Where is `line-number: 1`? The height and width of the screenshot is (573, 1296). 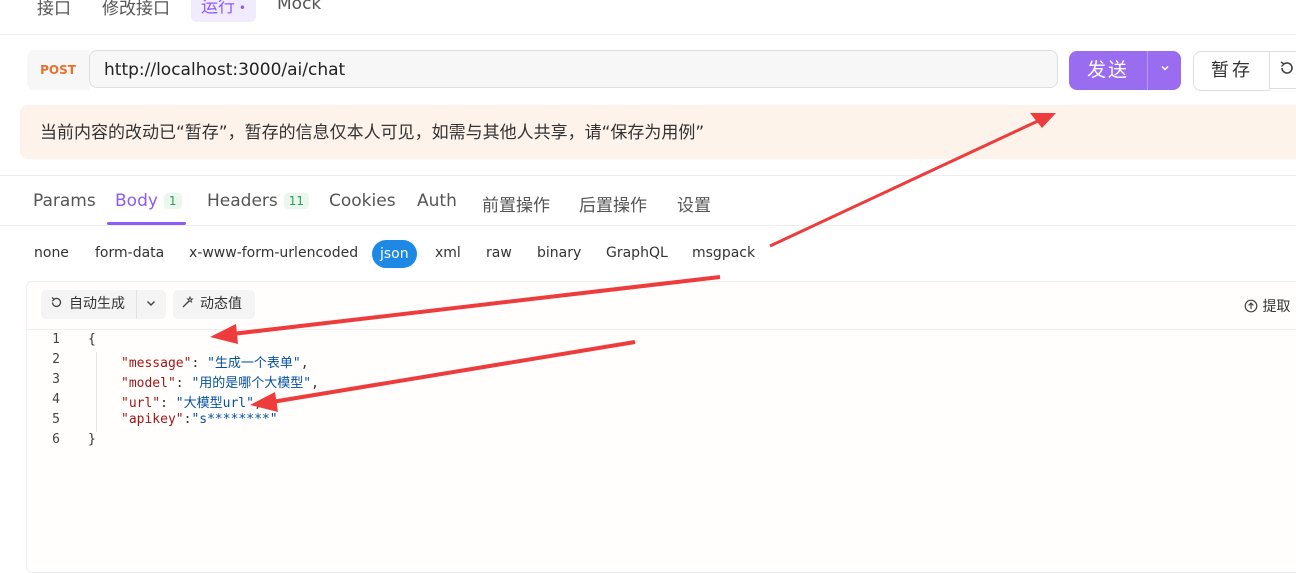 line-number: 1 is located at coordinates (56, 339).